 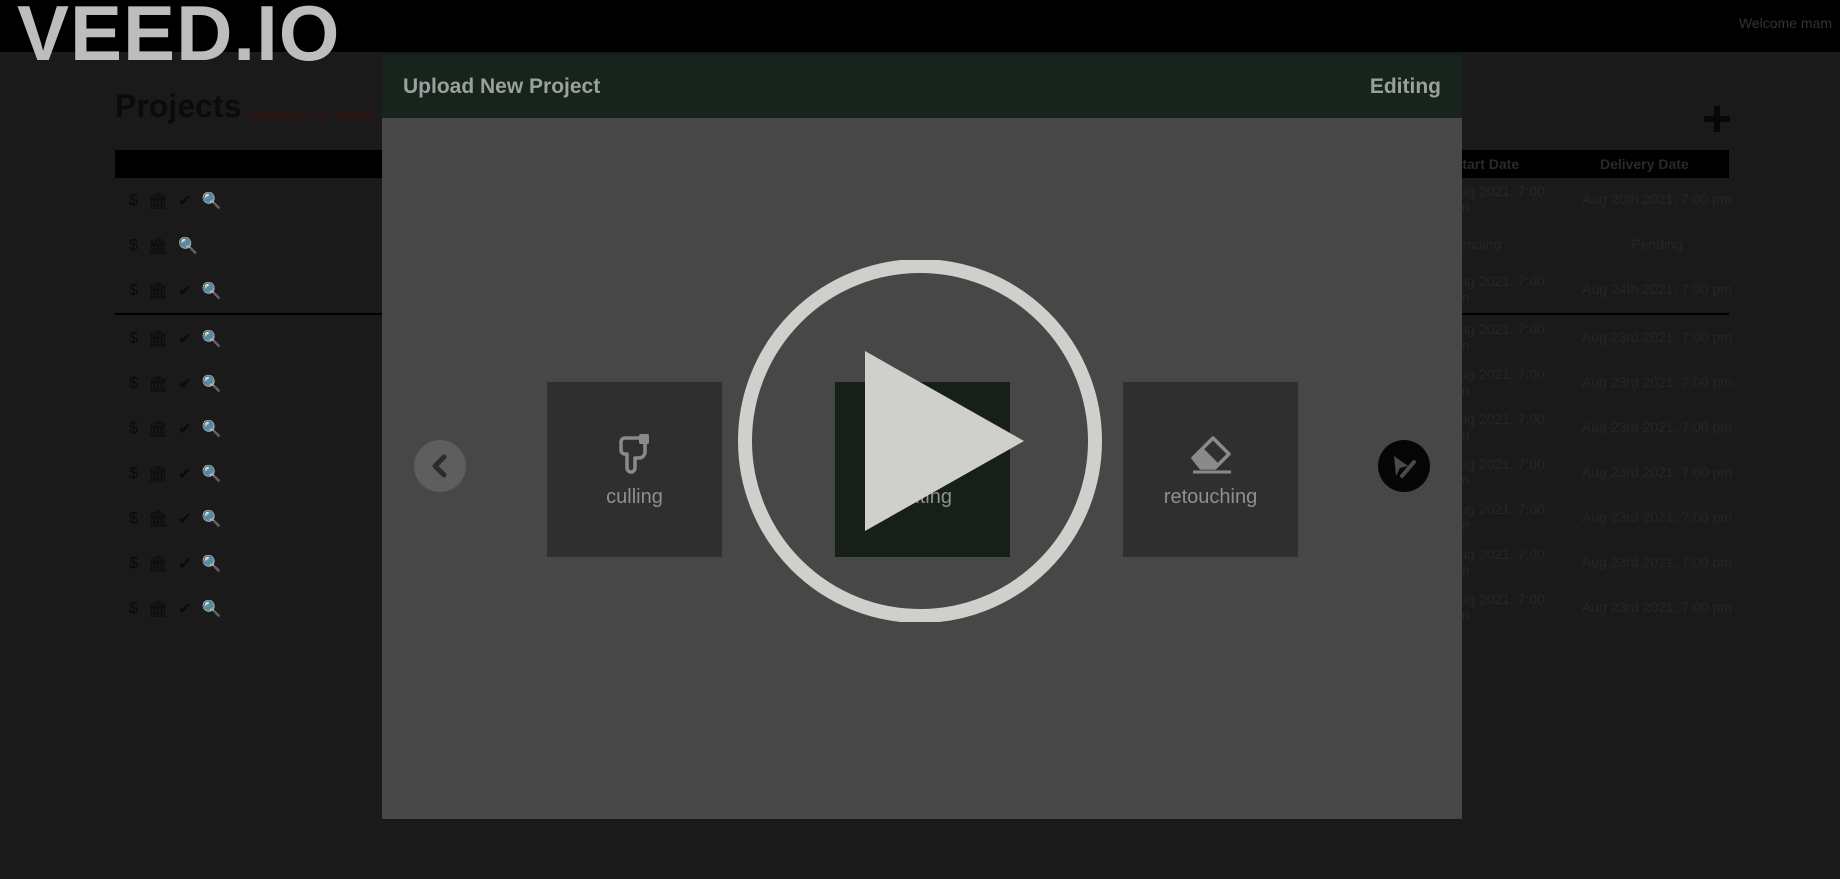 I want to click on next-button, so click(x=1404, y=466).